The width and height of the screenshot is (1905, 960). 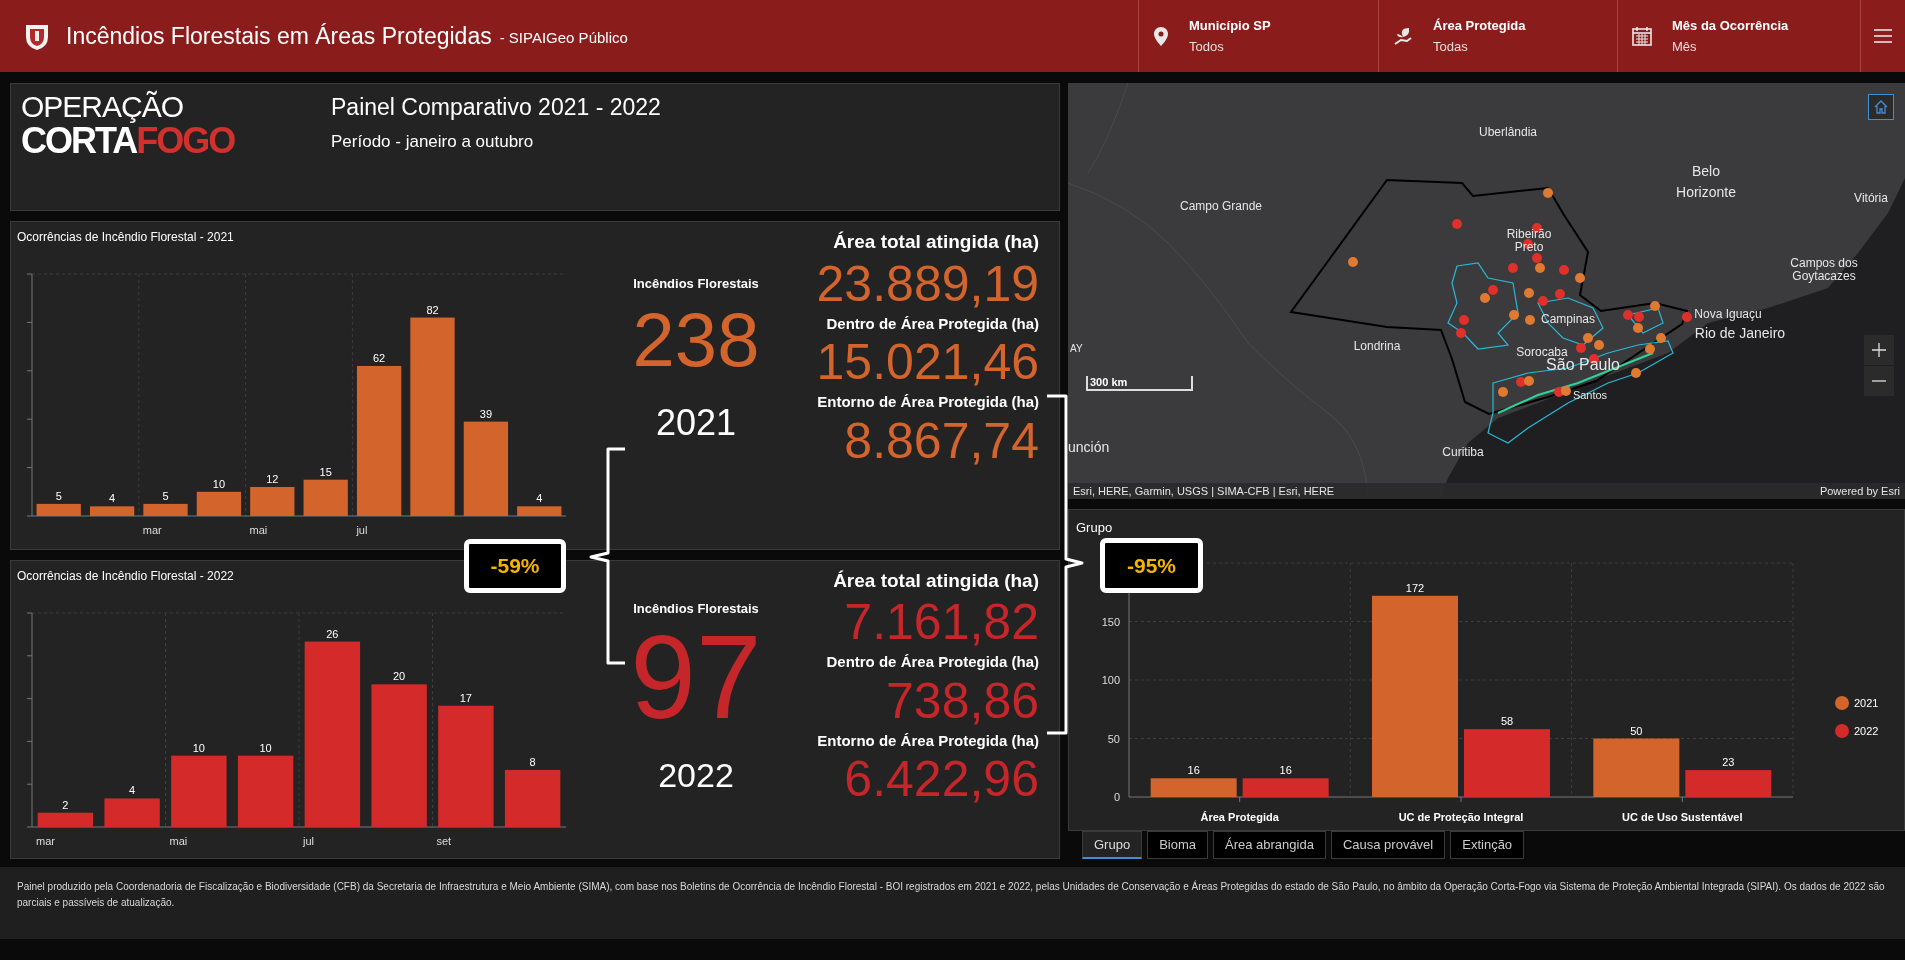 I want to click on map-label: Vitória, so click(x=1871, y=198).